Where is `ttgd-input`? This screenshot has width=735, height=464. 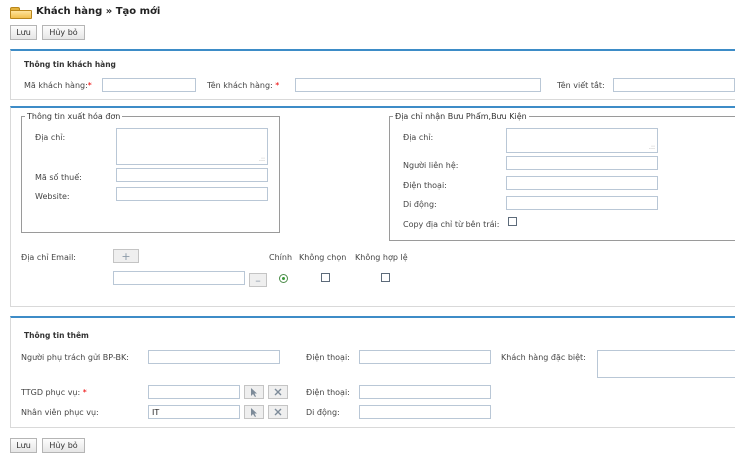
ttgd-input is located at coordinates (194, 392).